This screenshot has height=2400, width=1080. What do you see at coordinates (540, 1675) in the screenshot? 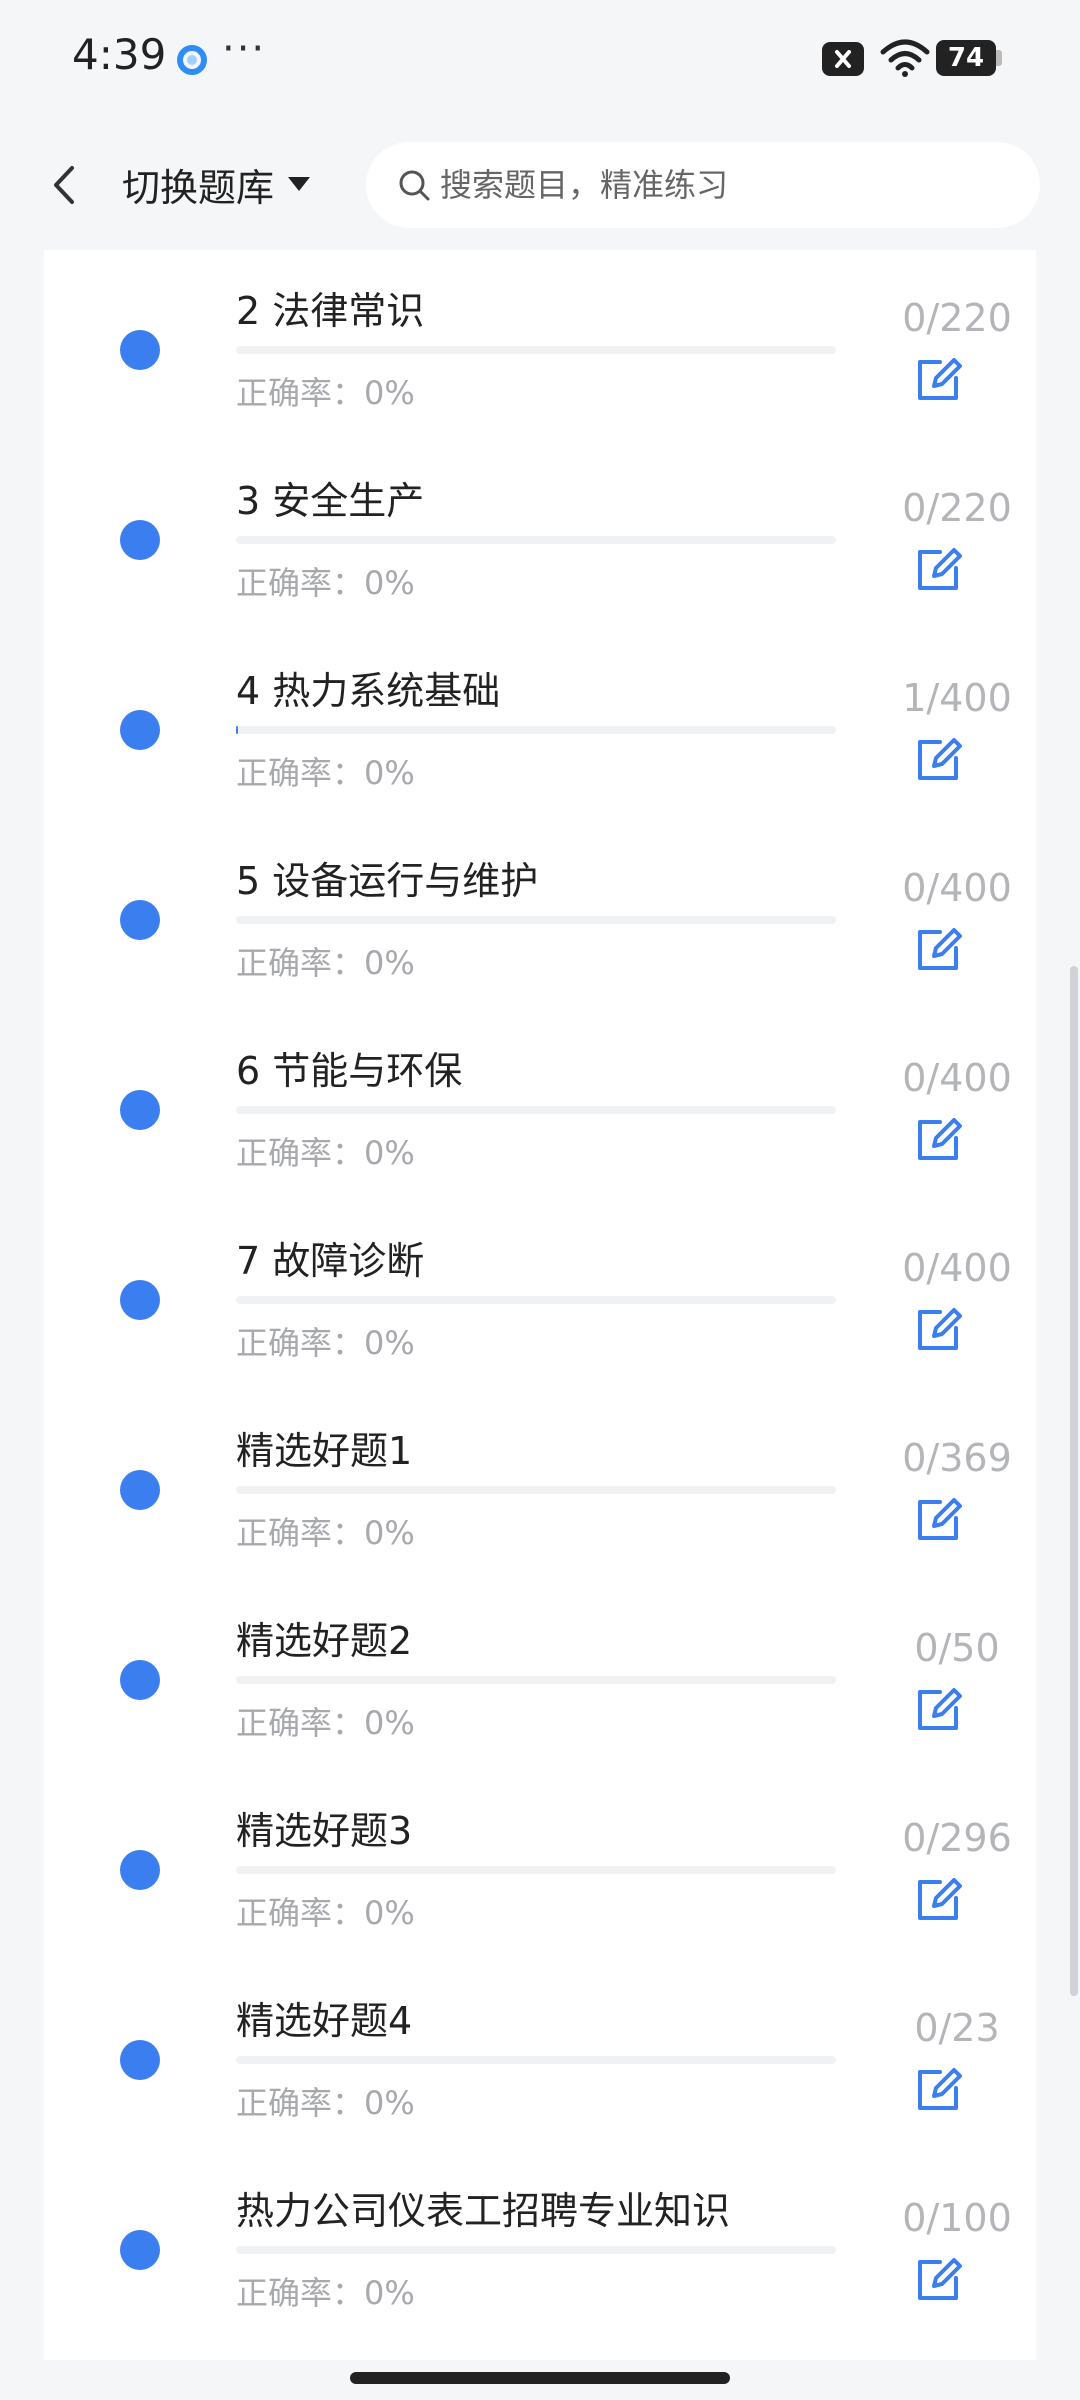
I see `chapter-row: 精选好题2 正确率：0% 0/50` at bounding box center [540, 1675].